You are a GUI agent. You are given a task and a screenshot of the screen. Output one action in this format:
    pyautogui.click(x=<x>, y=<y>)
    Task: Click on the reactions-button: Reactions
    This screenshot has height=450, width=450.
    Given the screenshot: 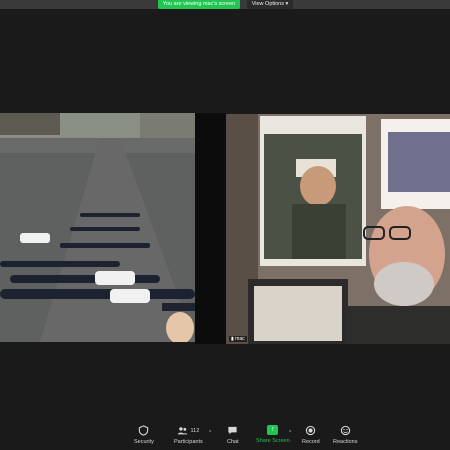 What is the action you would take?
    pyautogui.click(x=345, y=435)
    